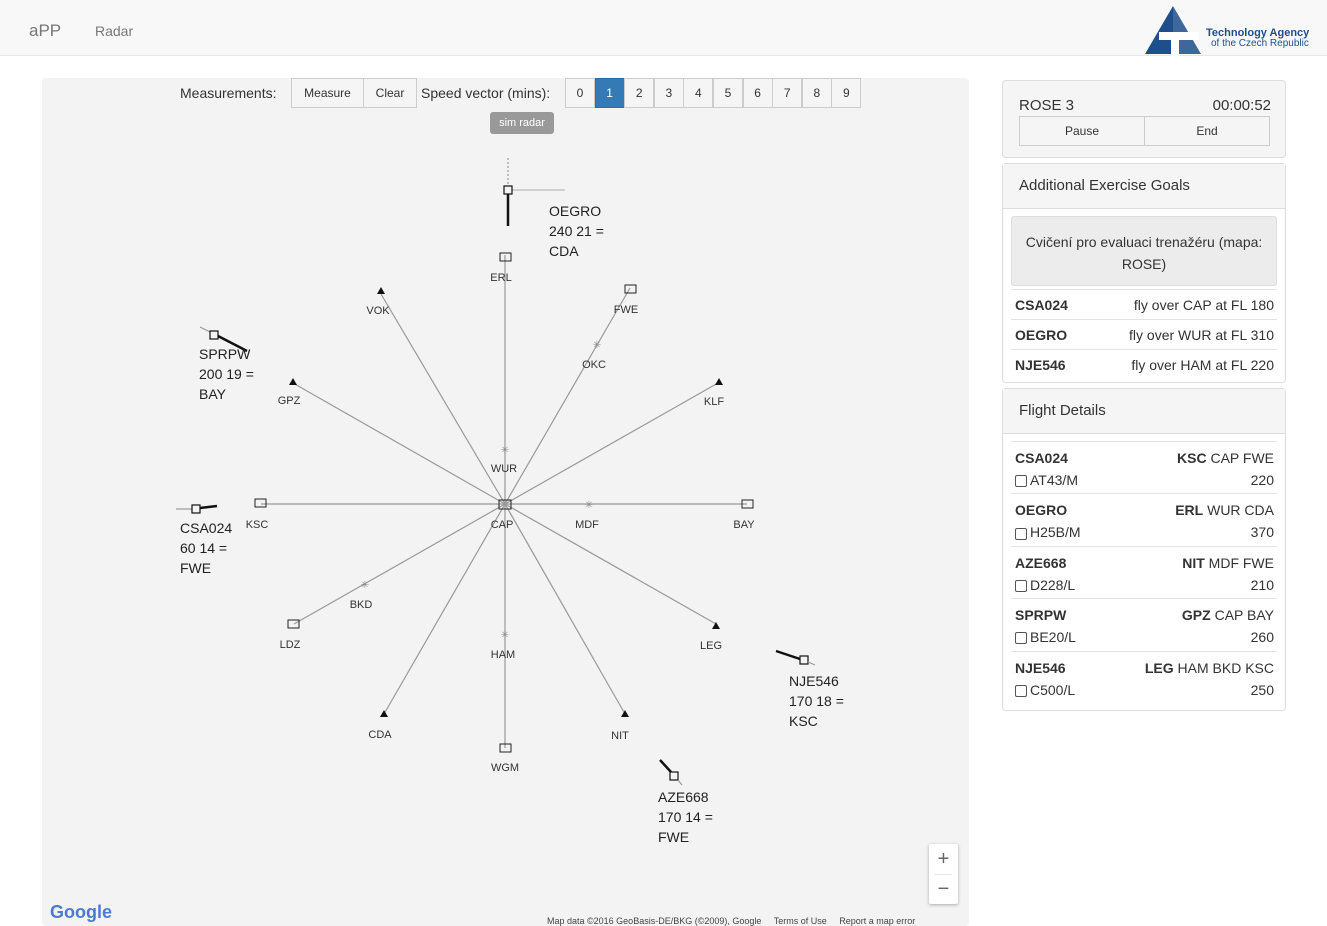 The height and width of the screenshot is (926, 1327). I want to click on measure-button: Measure, so click(327, 93).